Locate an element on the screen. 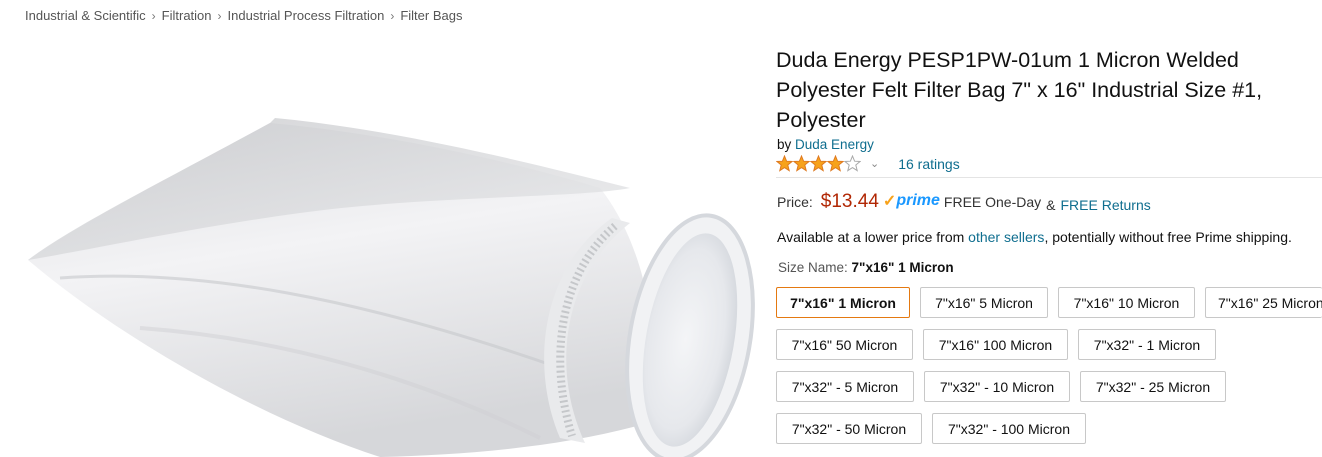 This screenshot has height=457, width=1322. chevron-down-icon: ⌄ is located at coordinates (874, 163).